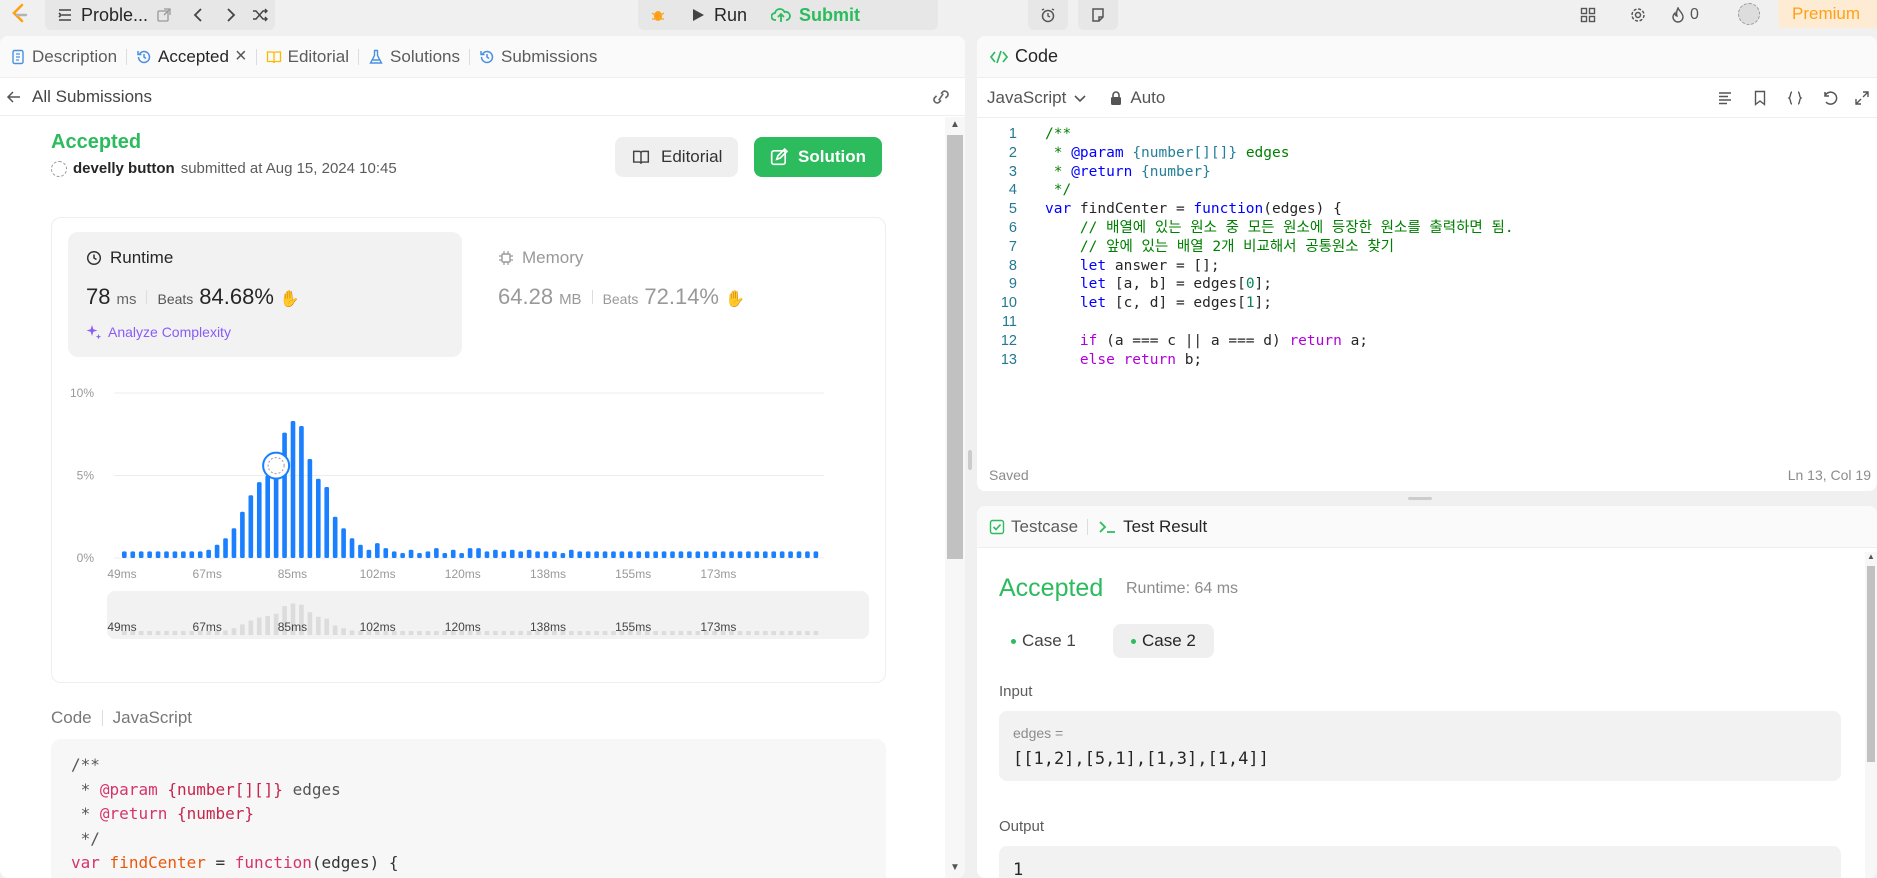 Image resolution: width=1877 pixels, height=878 pixels. What do you see at coordinates (76, 97) in the screenshot?
I see `all-submissions-link: All Submissions` at bounding box center [76, 97].